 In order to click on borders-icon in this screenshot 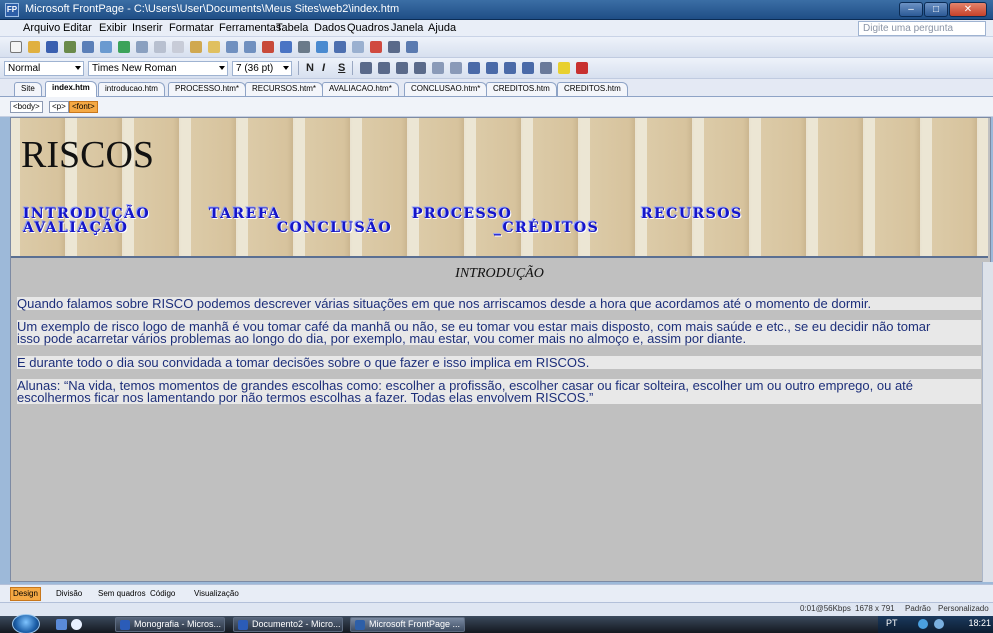, I will do `click(546, 68)`.